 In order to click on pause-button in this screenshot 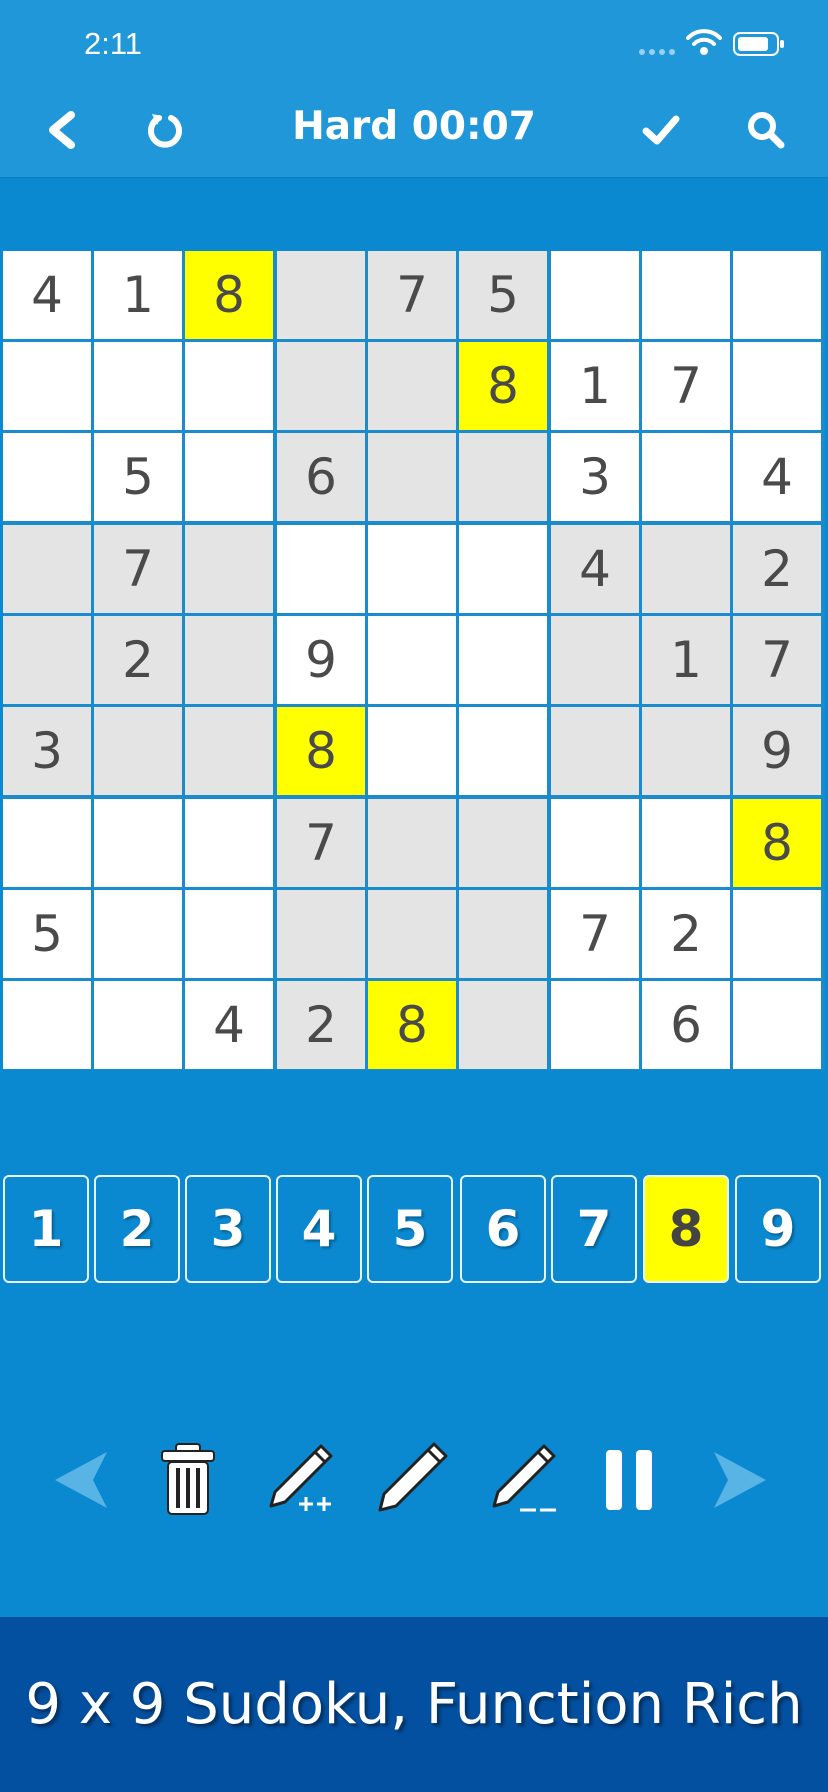, I will do `click(629, 1480)`.